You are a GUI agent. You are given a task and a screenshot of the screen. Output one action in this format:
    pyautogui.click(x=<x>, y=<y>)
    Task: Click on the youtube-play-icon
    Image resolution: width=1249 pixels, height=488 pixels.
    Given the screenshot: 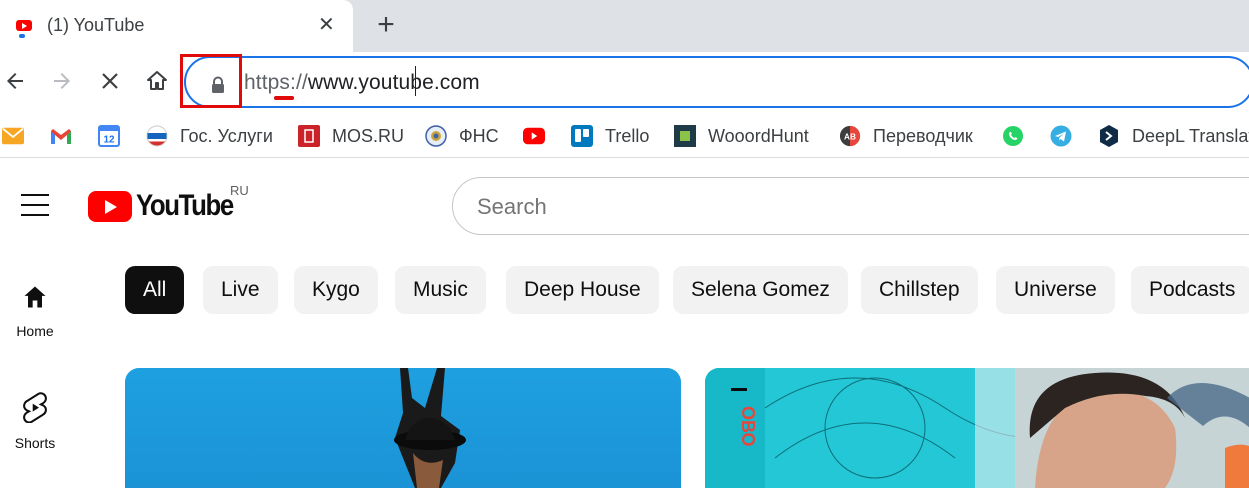 What is the action you would take?
    pyautogui.click(x=110, y=206)
    